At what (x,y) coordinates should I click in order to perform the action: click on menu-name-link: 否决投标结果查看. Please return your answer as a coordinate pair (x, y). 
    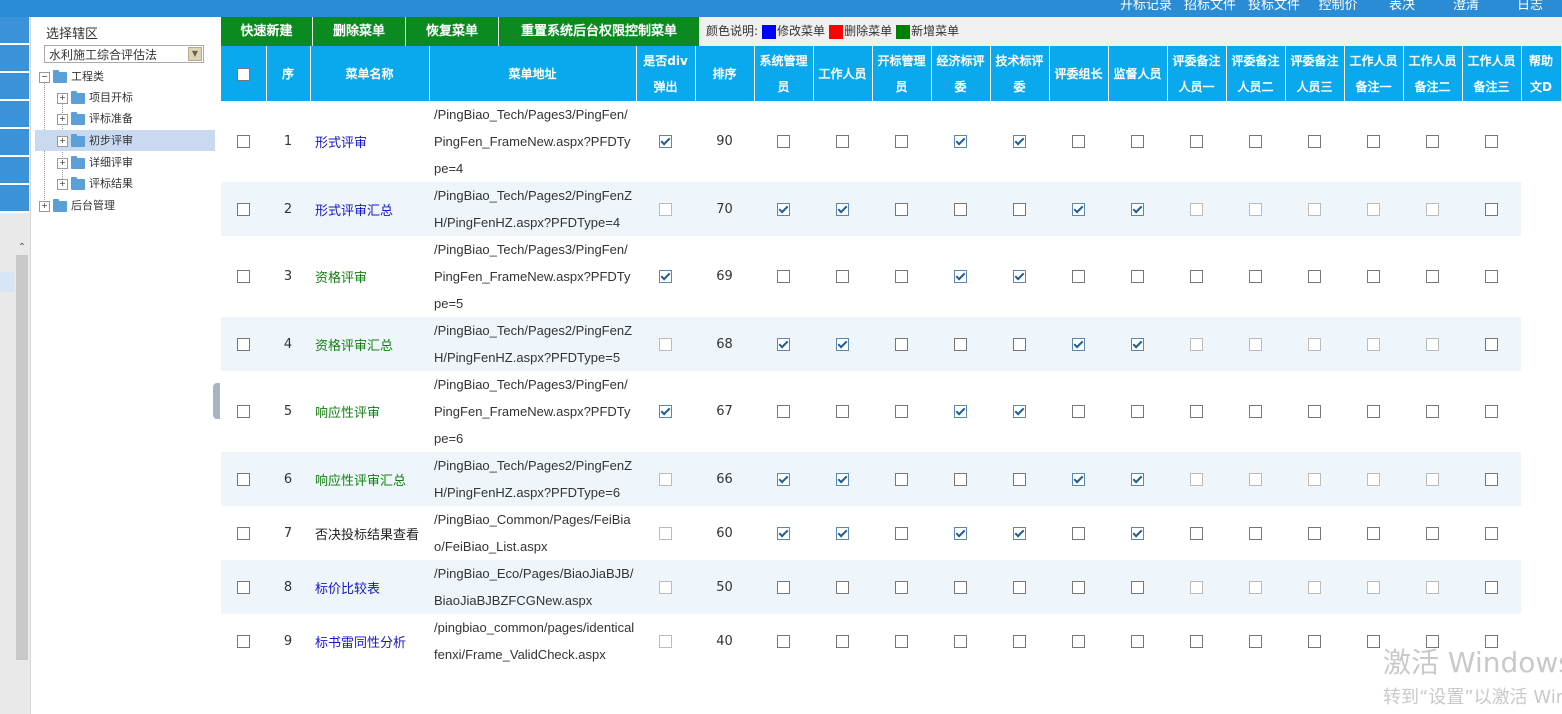
    Looking at the image, I should click on (369, 533).